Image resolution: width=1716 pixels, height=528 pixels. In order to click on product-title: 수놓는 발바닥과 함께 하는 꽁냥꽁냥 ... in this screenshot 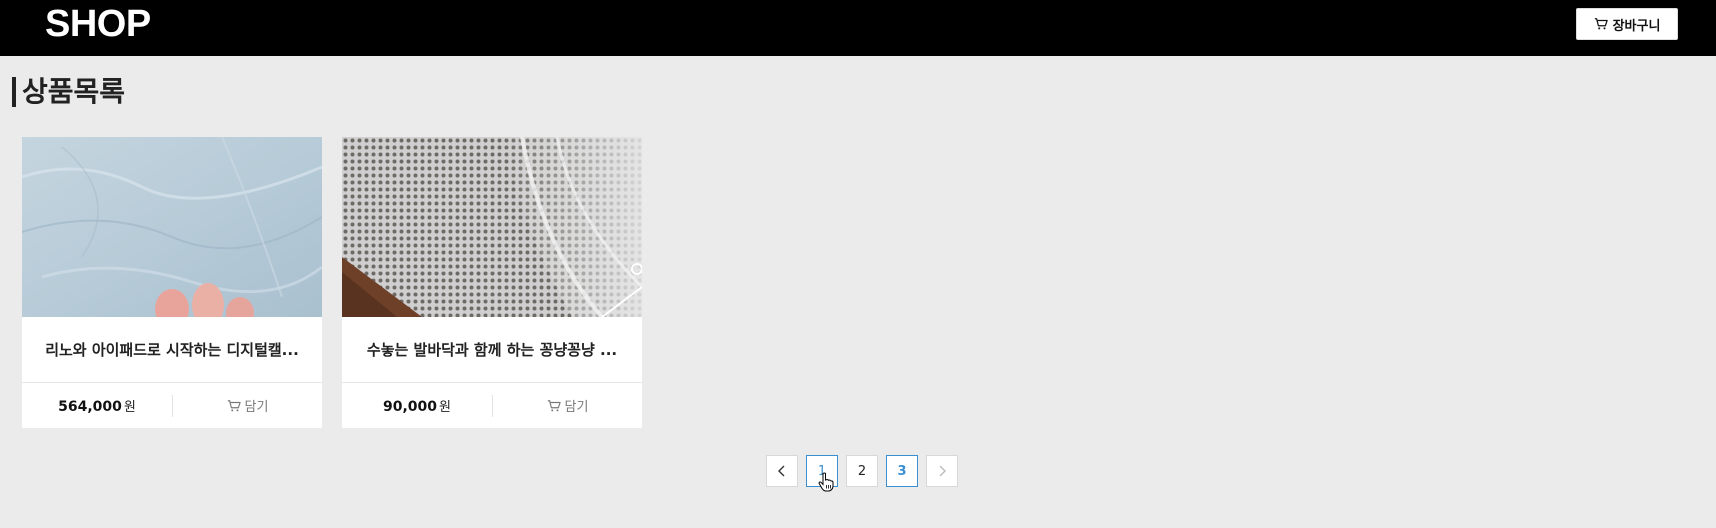, I will do `click(492, 350)`.